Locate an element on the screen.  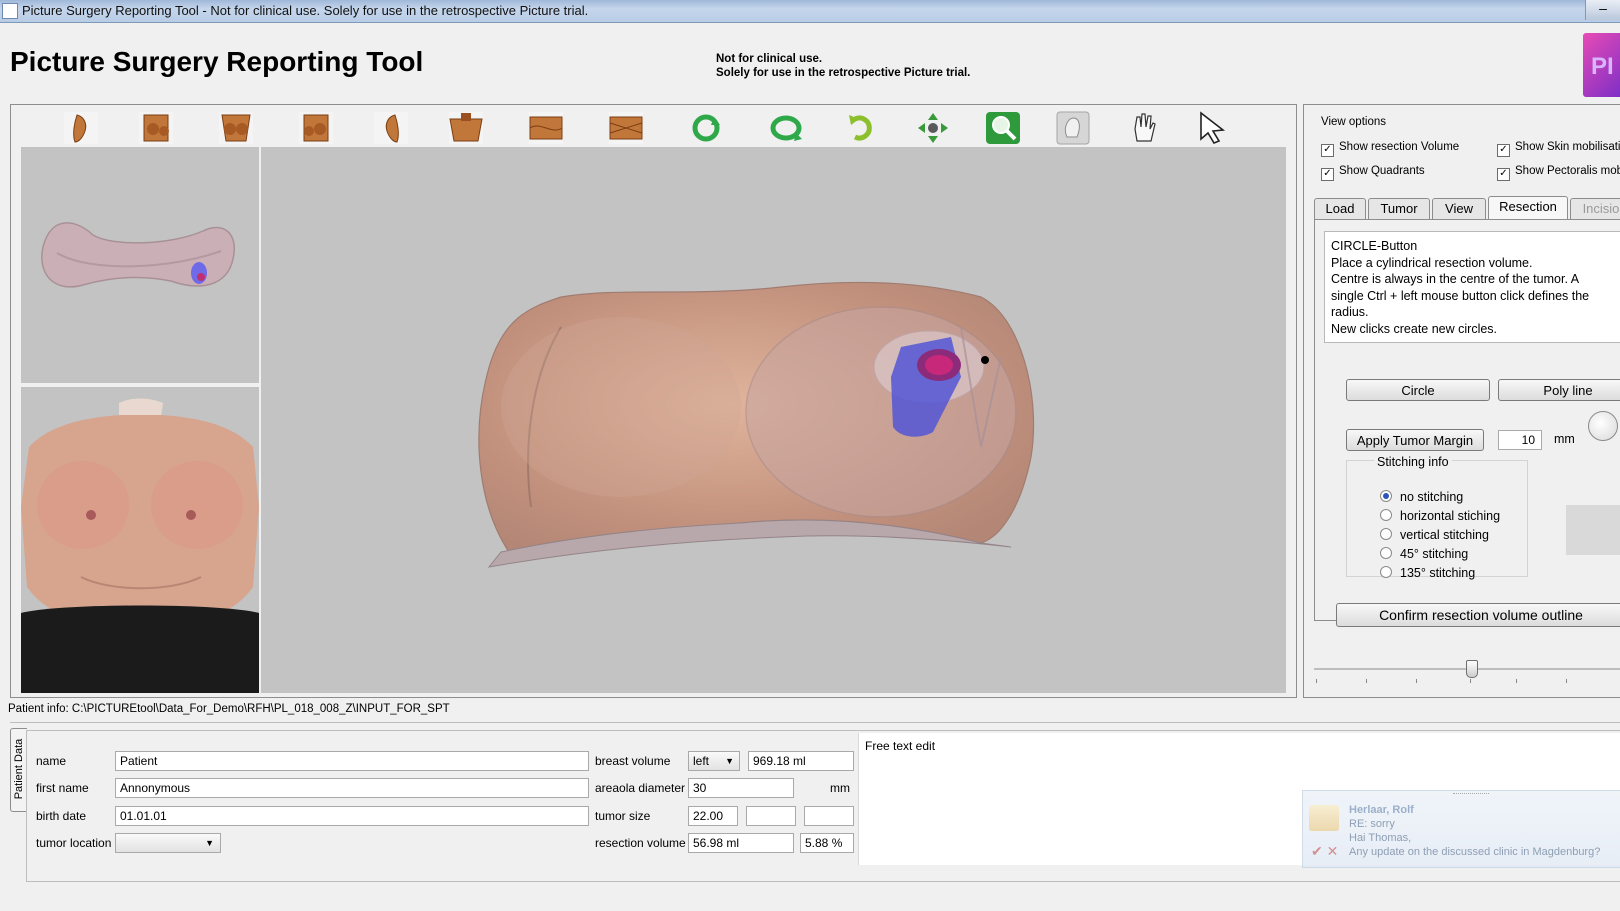
name-label: name is located at coordinates (51, 761).